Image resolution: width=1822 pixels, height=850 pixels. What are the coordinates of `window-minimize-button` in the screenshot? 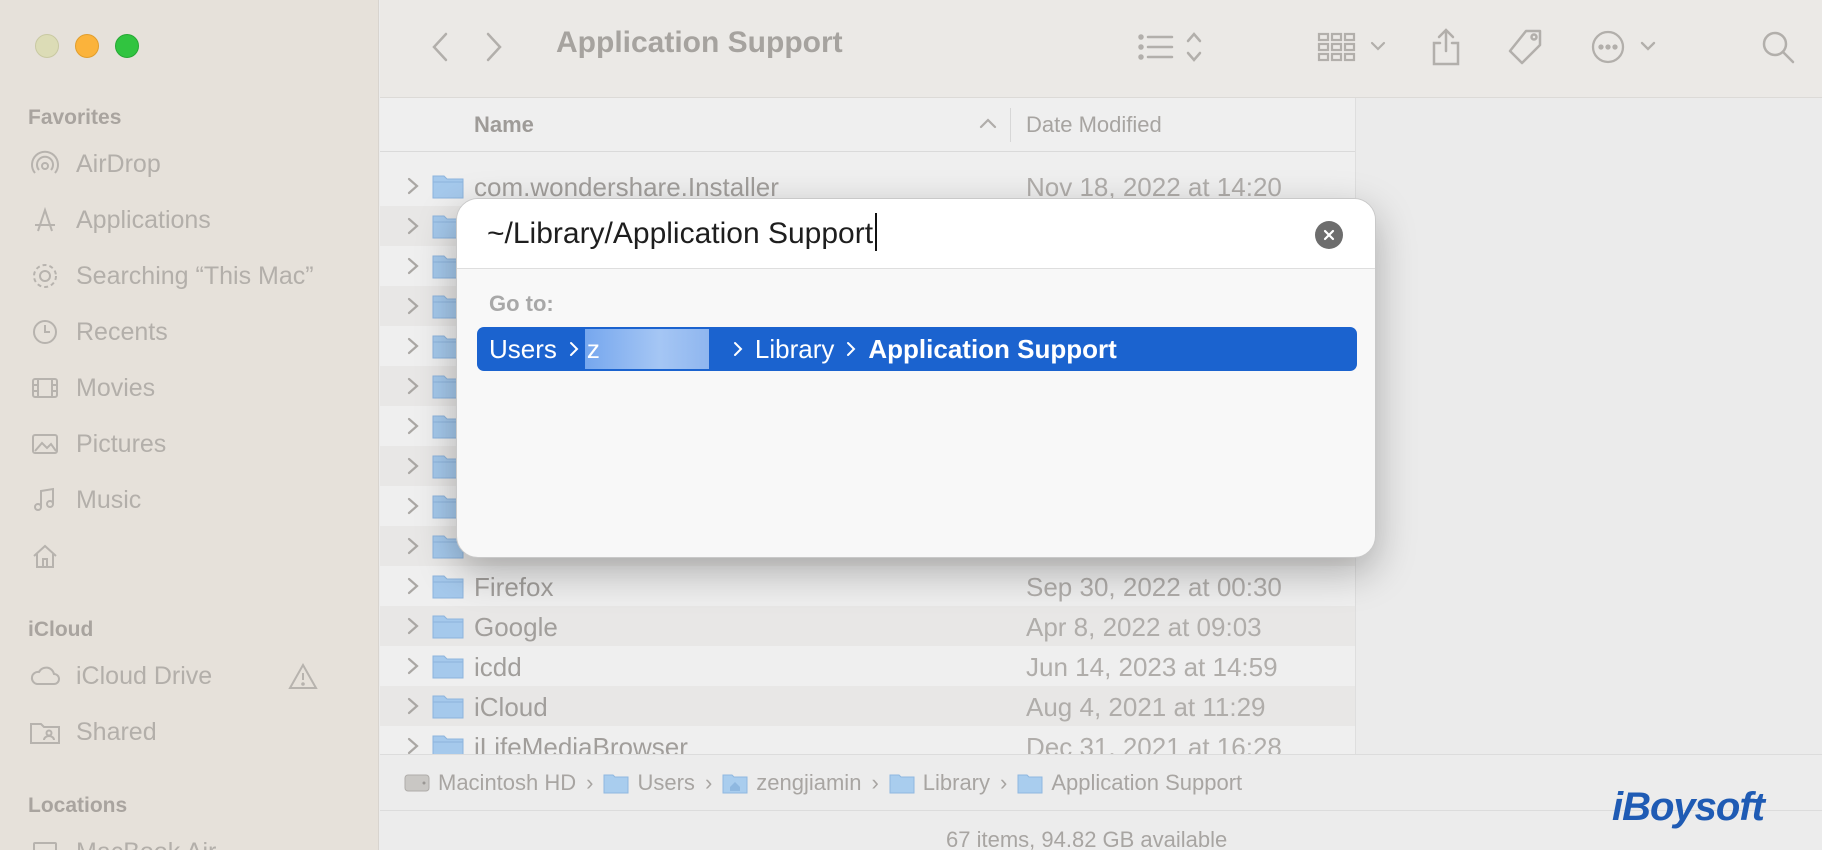 It's located at (87, 46).